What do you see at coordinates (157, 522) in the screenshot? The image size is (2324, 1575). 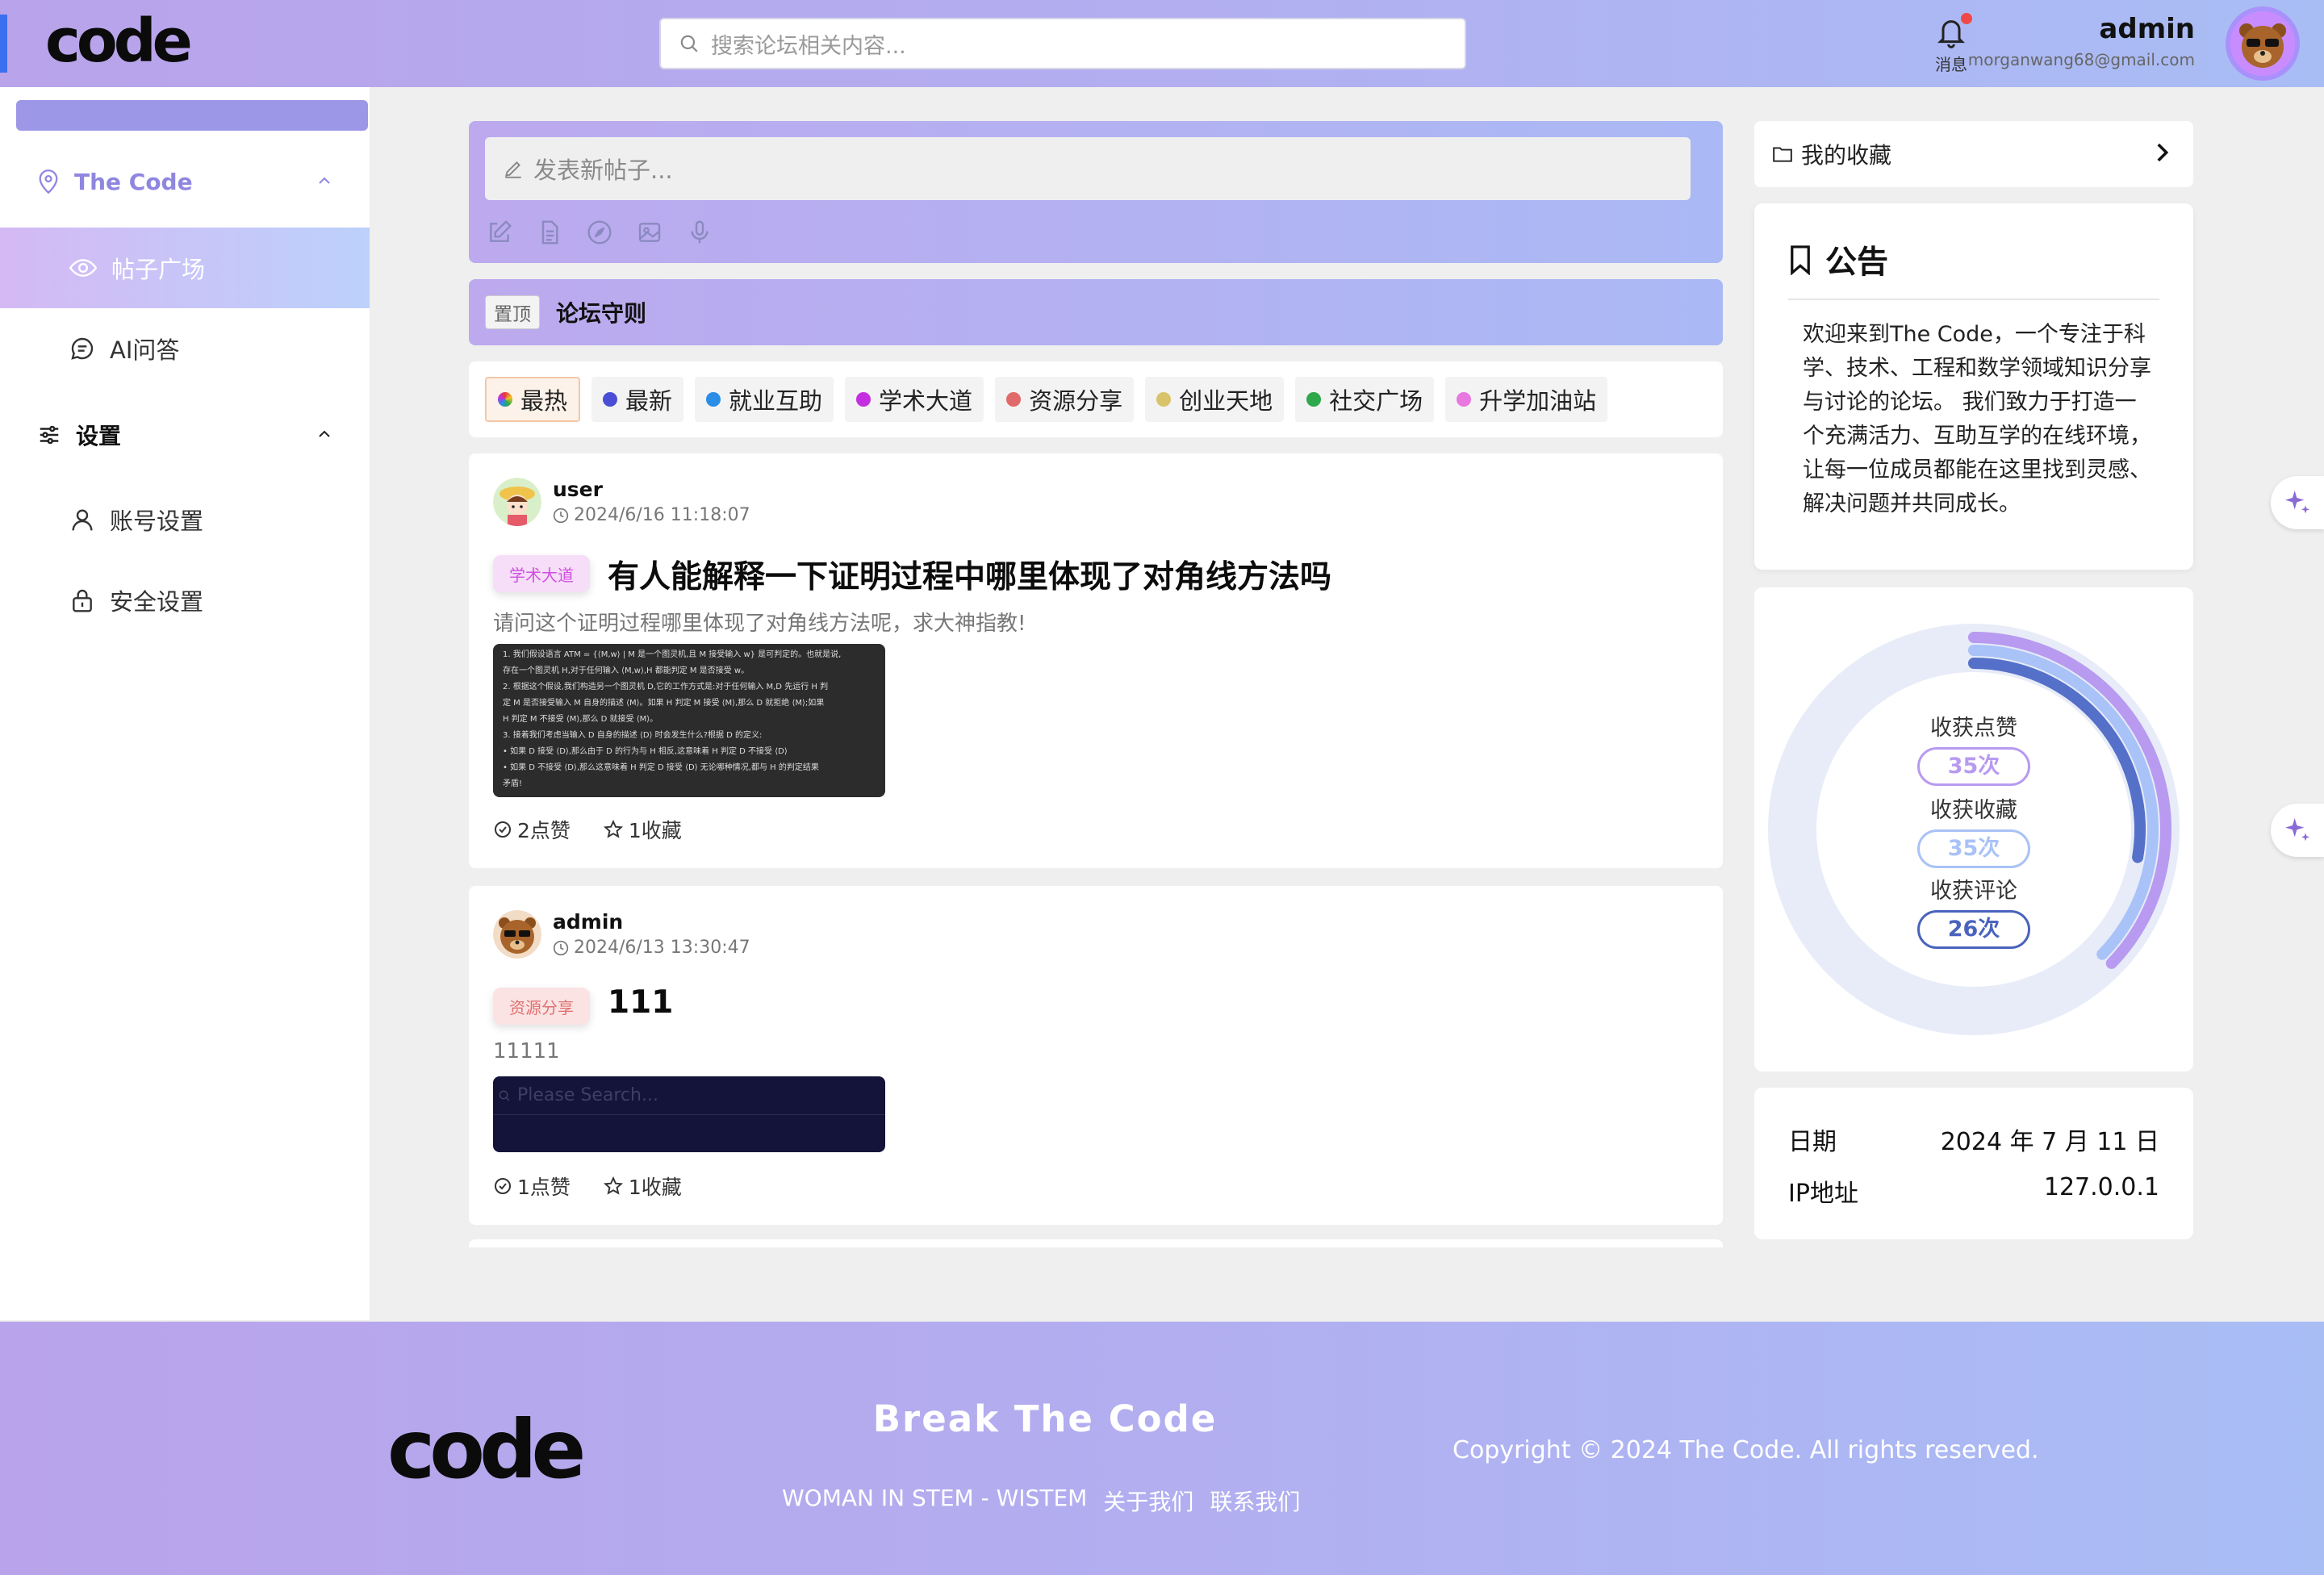 I see `sidebar-item-label: 账号设置` at bounding box center [157, 522].